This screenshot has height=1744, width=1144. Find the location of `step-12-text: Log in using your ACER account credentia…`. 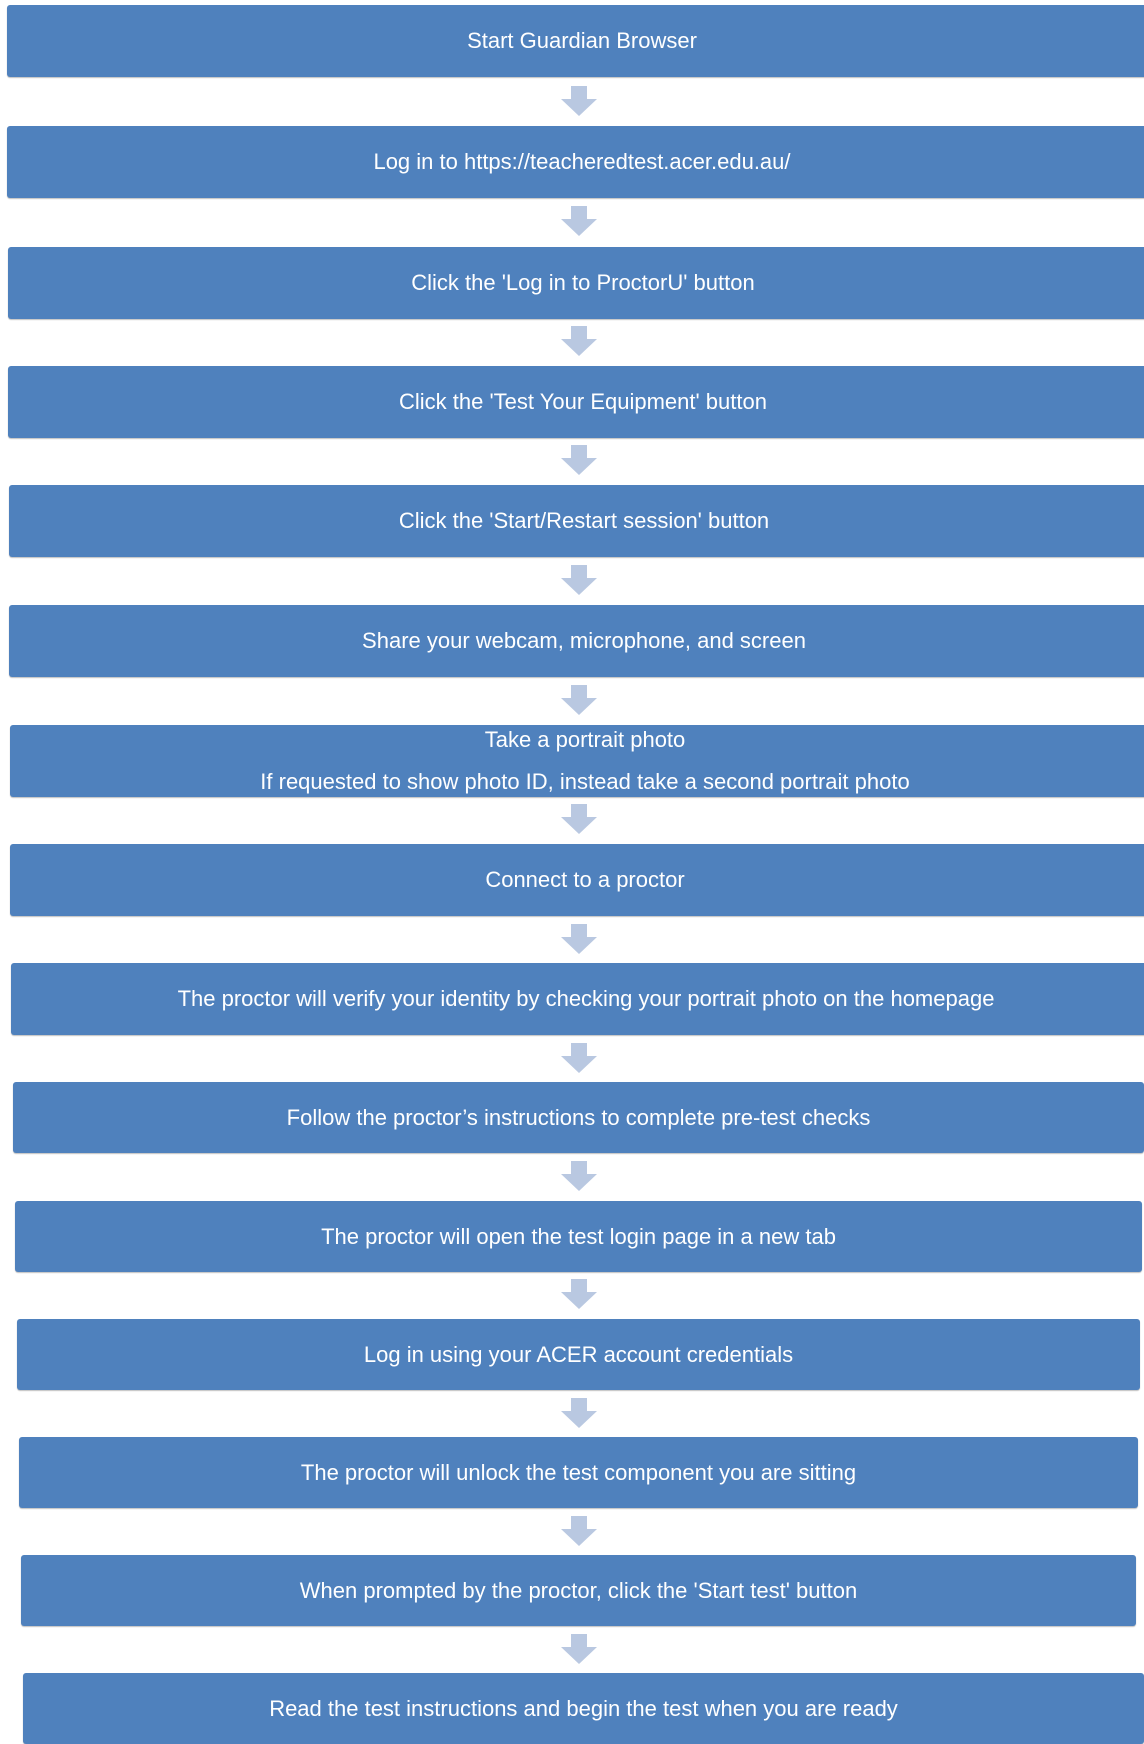

step-12-text: Log in using your ACER account credentia… is located at coordinates (578, 1354).